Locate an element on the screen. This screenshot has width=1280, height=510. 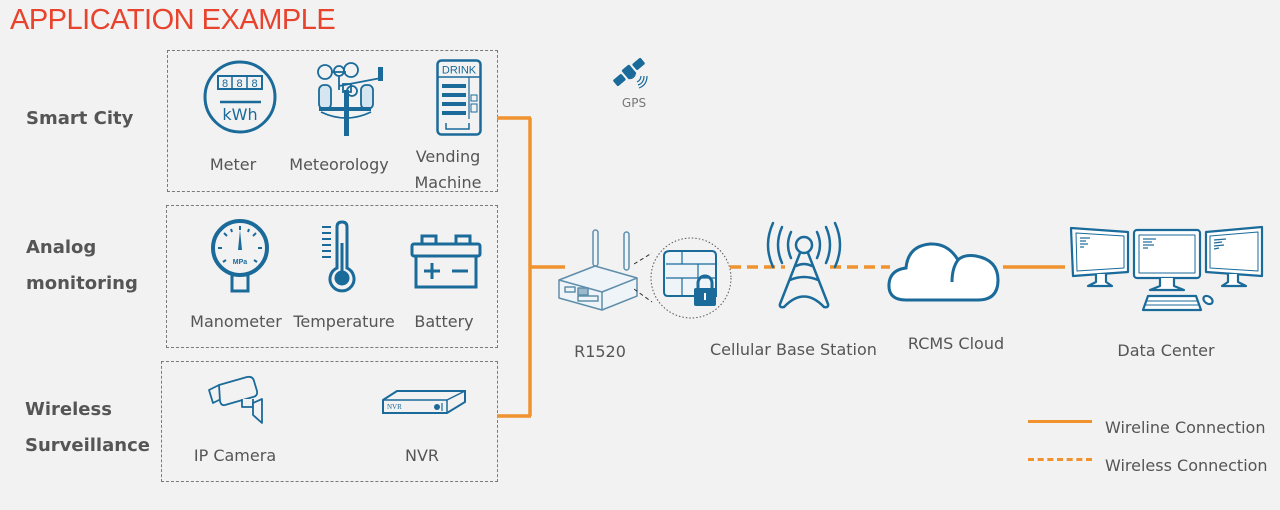
router-icon is located at coordinates (598, 270).